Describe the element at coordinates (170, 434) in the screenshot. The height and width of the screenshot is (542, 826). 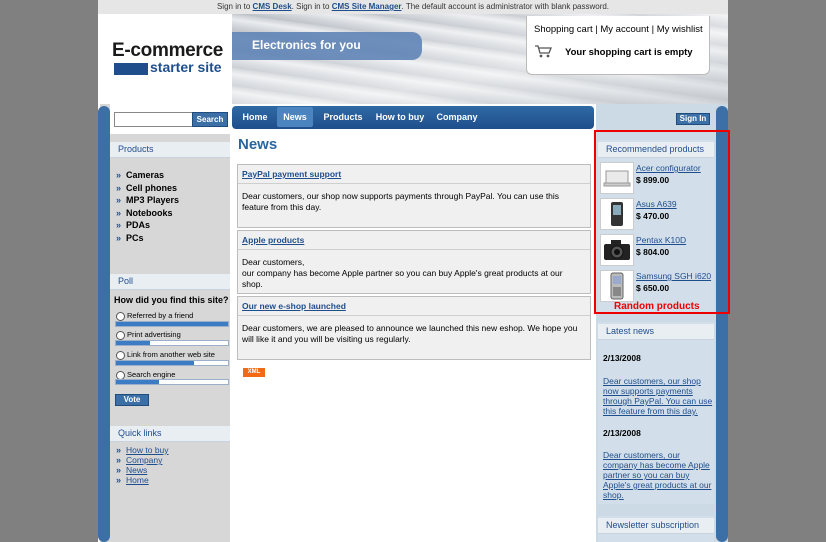
I see `quick-links-title: Quick links` at that location.